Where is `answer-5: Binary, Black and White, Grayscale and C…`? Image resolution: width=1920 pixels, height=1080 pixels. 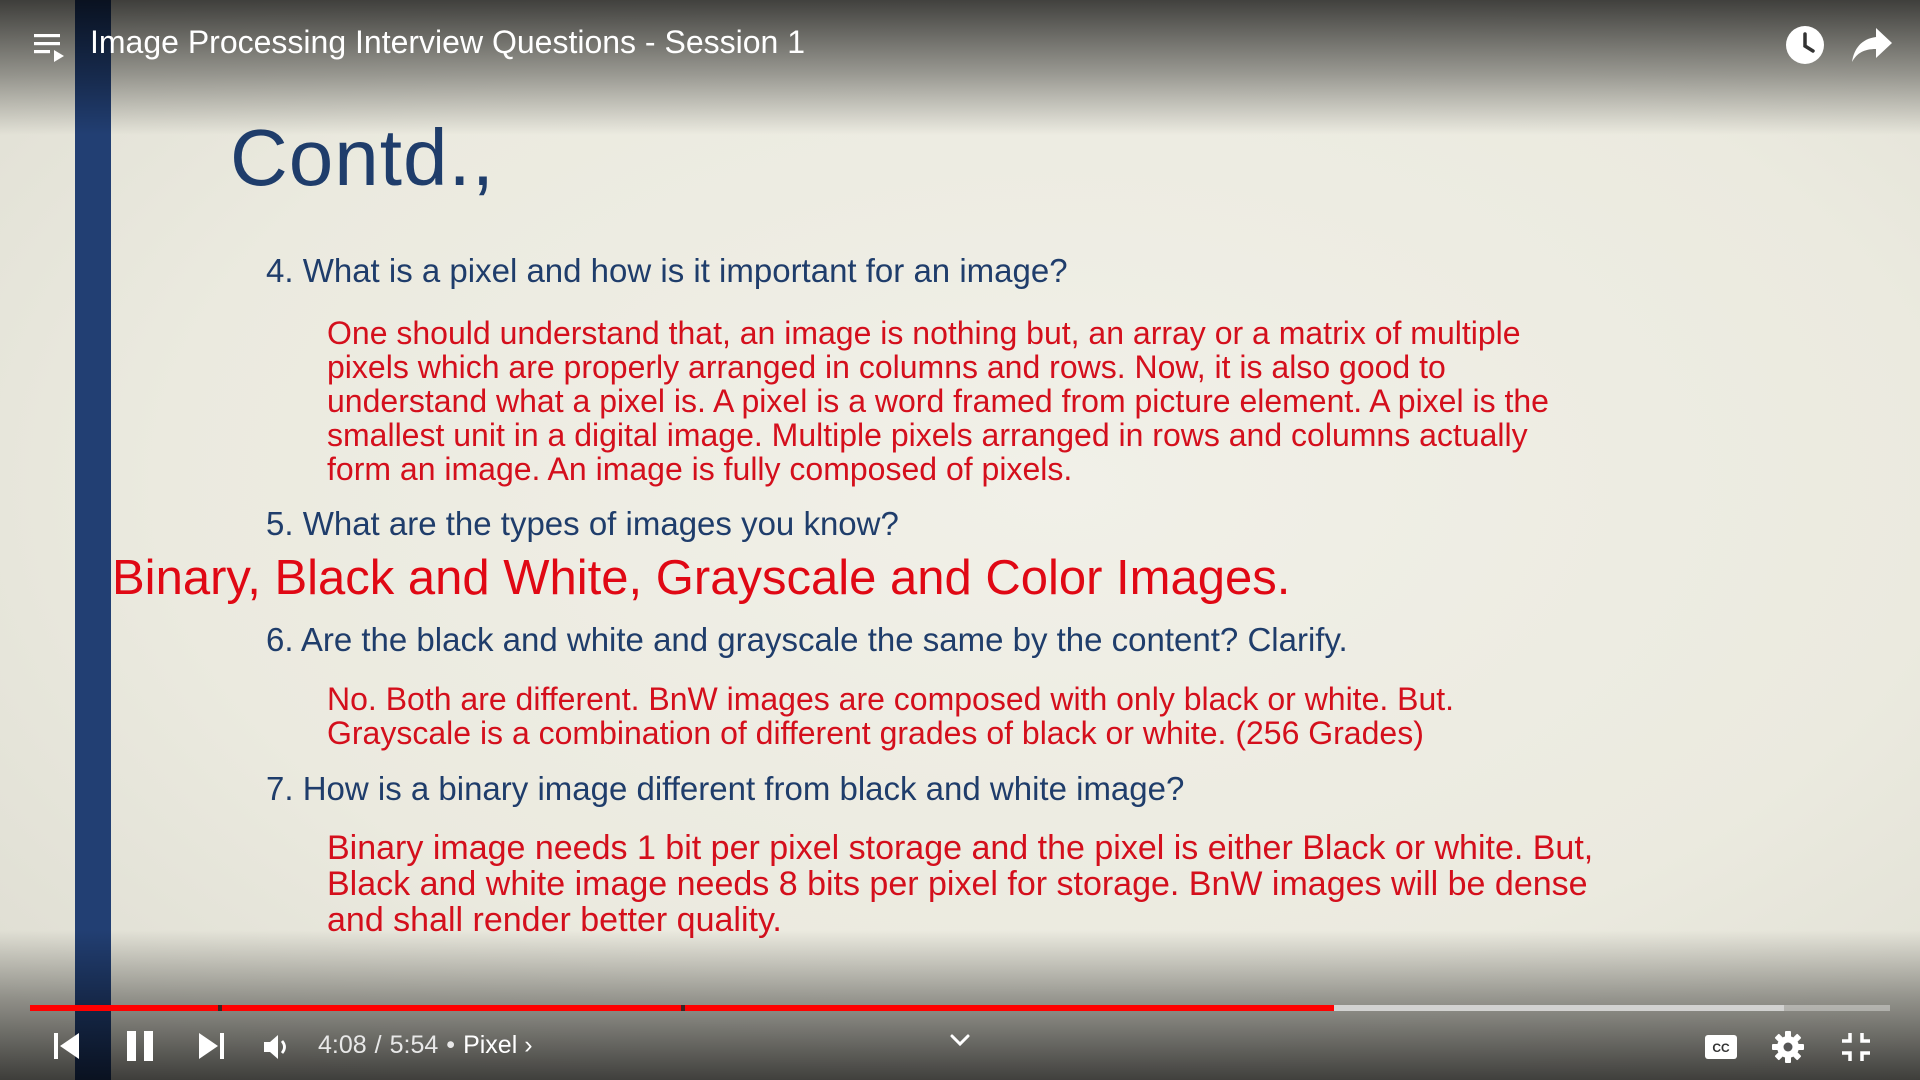
answer-5: Binary, Black and White, Grayscale and C… is located at coordinates (701, 578).